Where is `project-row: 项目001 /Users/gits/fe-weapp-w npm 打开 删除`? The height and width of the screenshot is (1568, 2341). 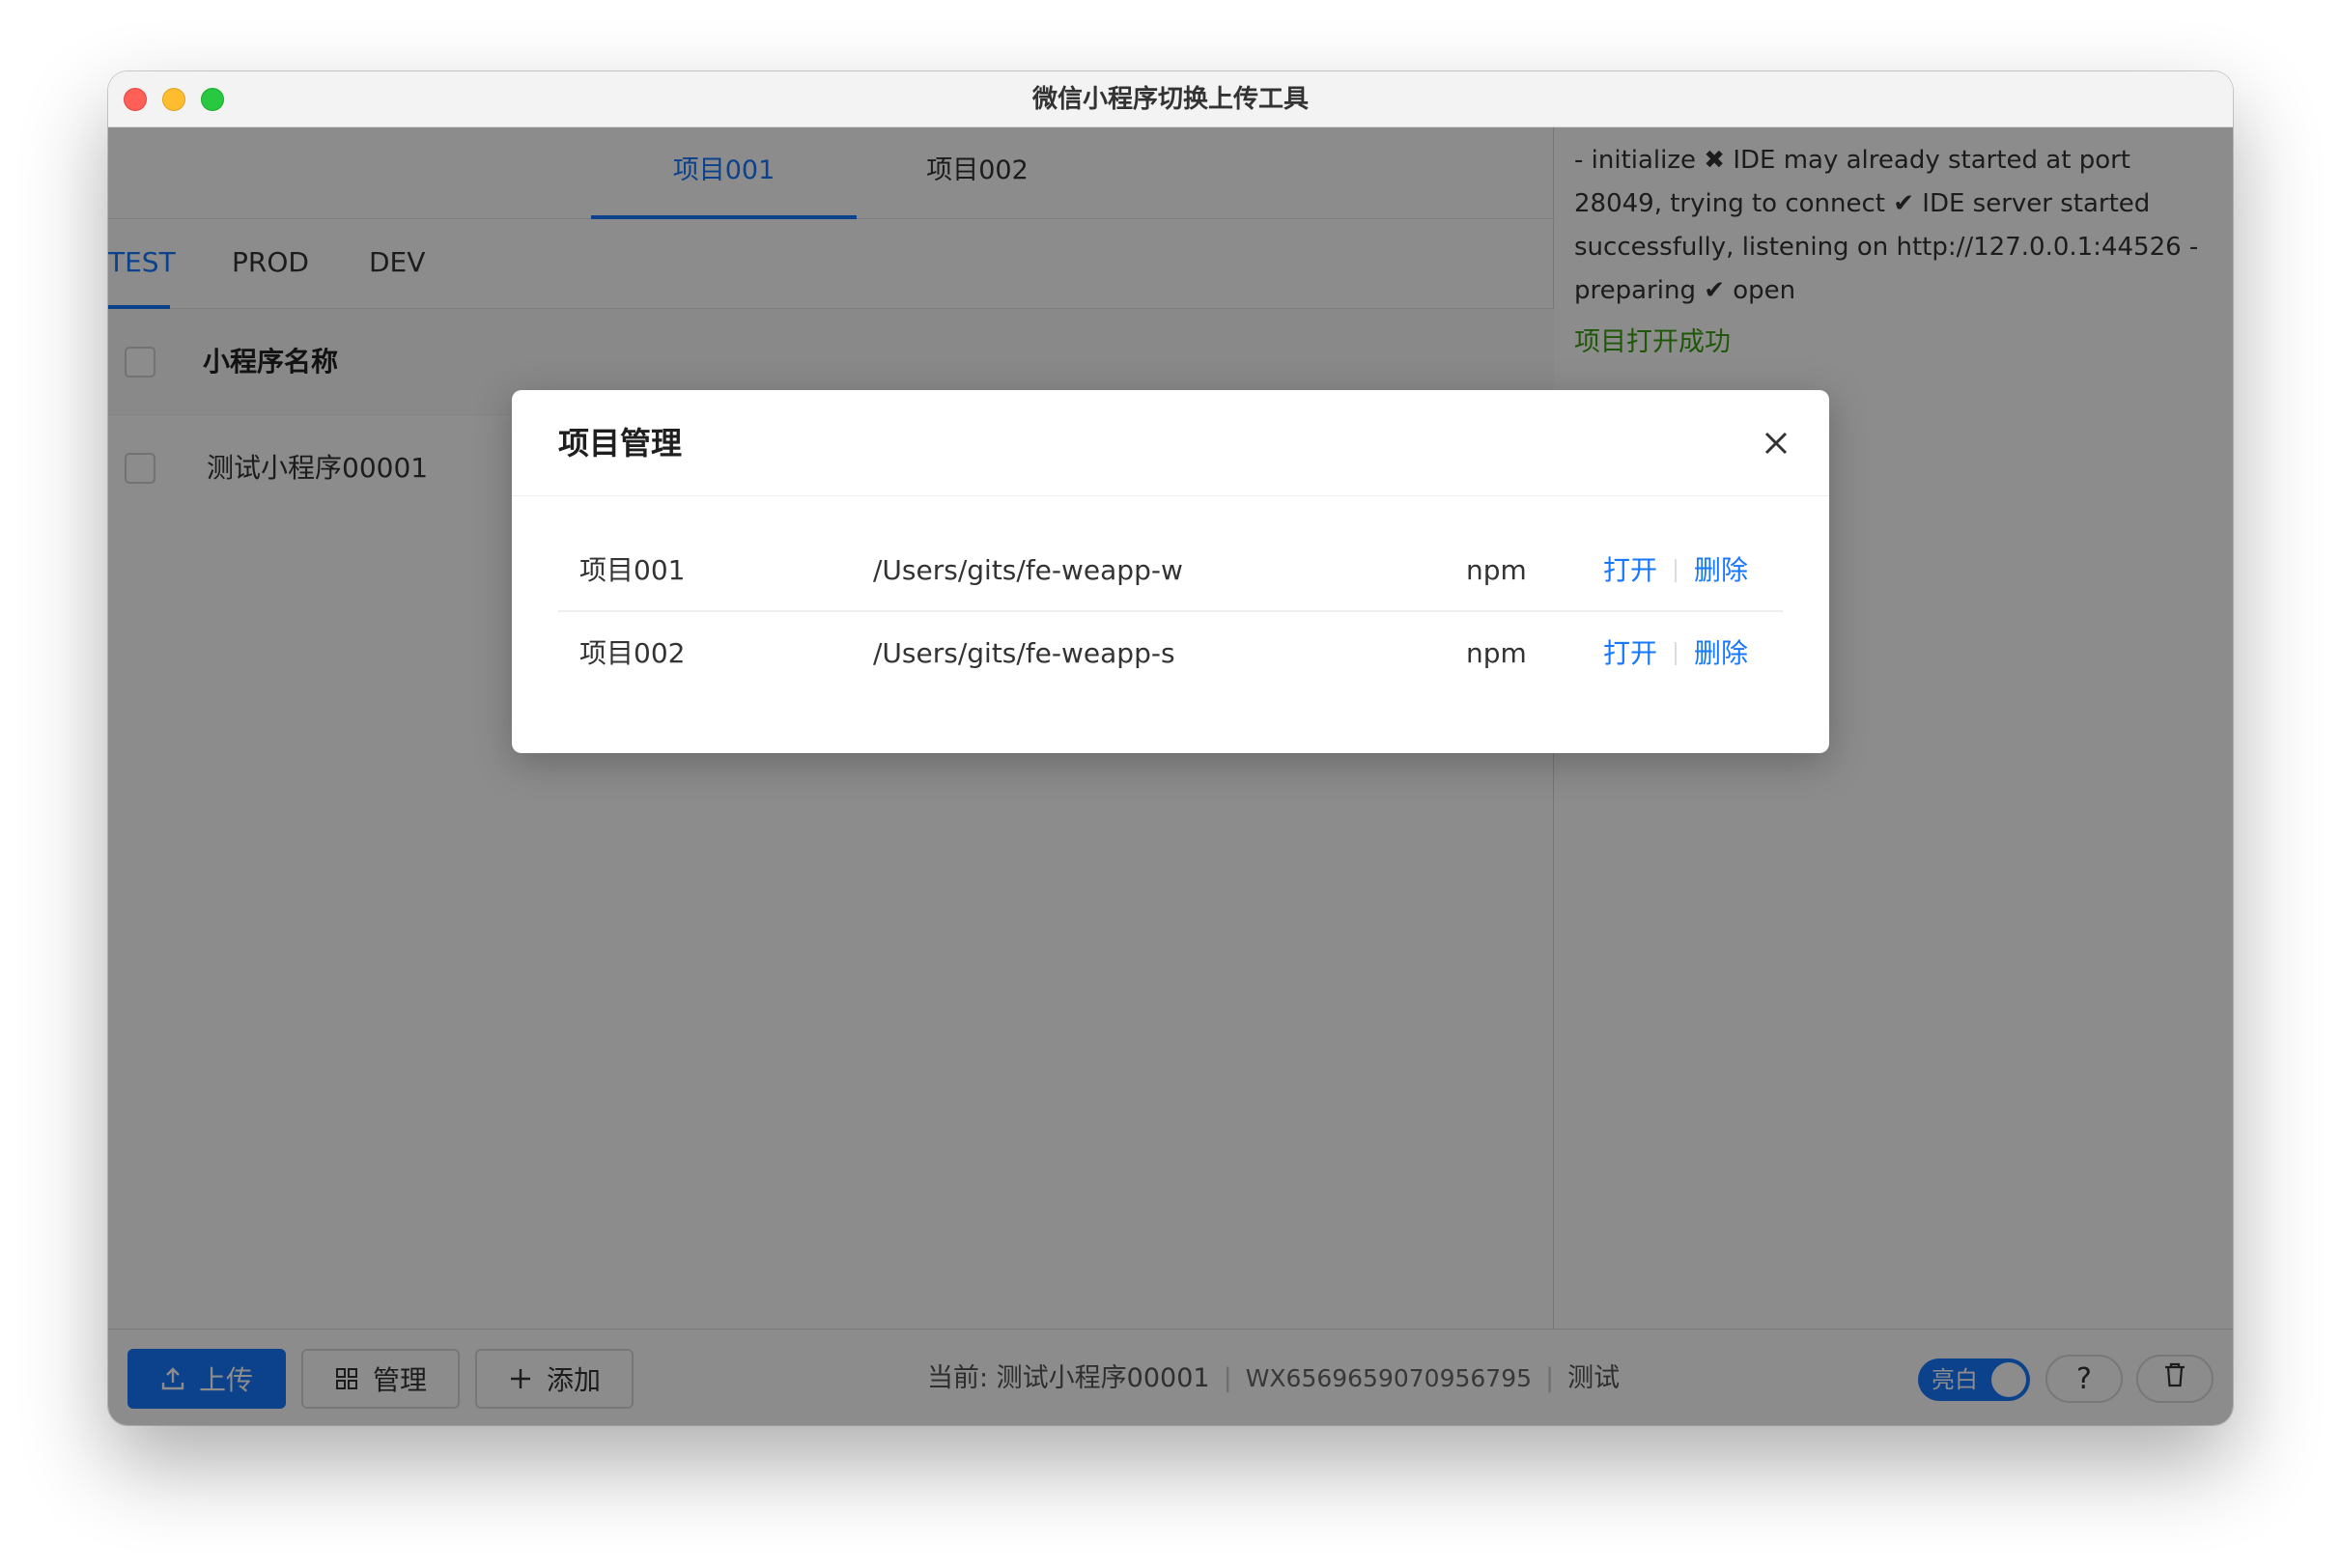
project-row: 项目001 /Users/gits/fe-weapp-w npm 打开 删除 is located at coordinates (1170, 570).